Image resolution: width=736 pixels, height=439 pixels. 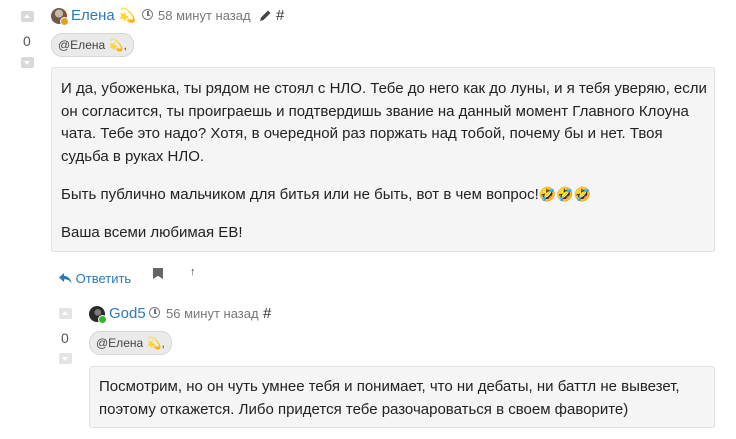 I want to click on pencil-icon, so click(x=265, y=15).